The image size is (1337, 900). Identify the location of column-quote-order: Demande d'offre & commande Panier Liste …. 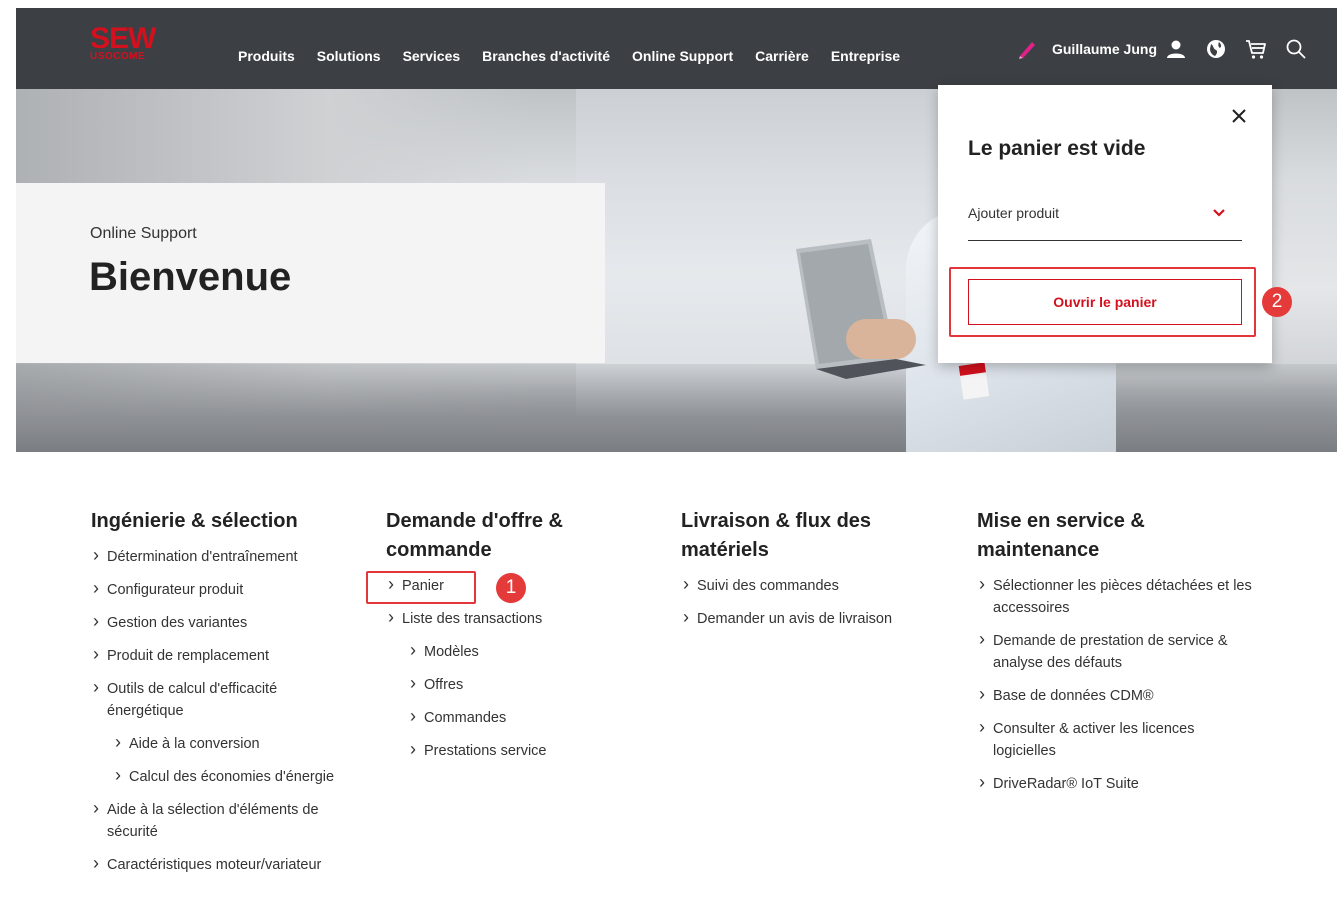
(506, 640).